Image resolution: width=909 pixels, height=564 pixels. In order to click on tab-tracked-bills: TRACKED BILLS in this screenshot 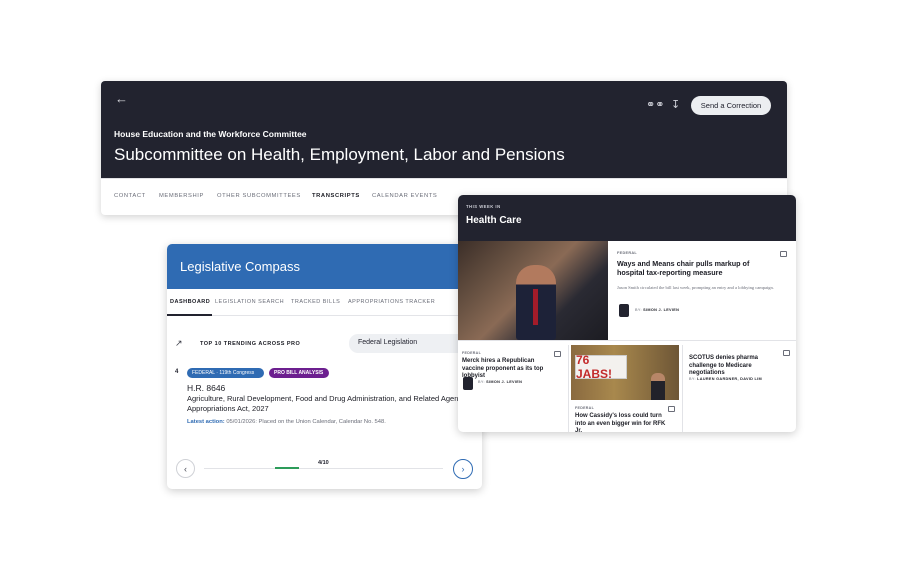, I will do `click(315, 302)`.